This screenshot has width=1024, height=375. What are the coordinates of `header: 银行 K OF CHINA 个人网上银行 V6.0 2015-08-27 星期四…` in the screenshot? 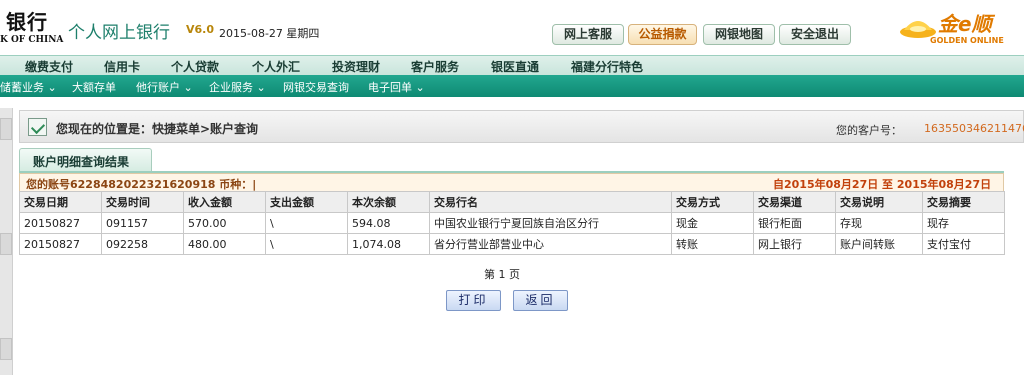 It's located at (512, 27).